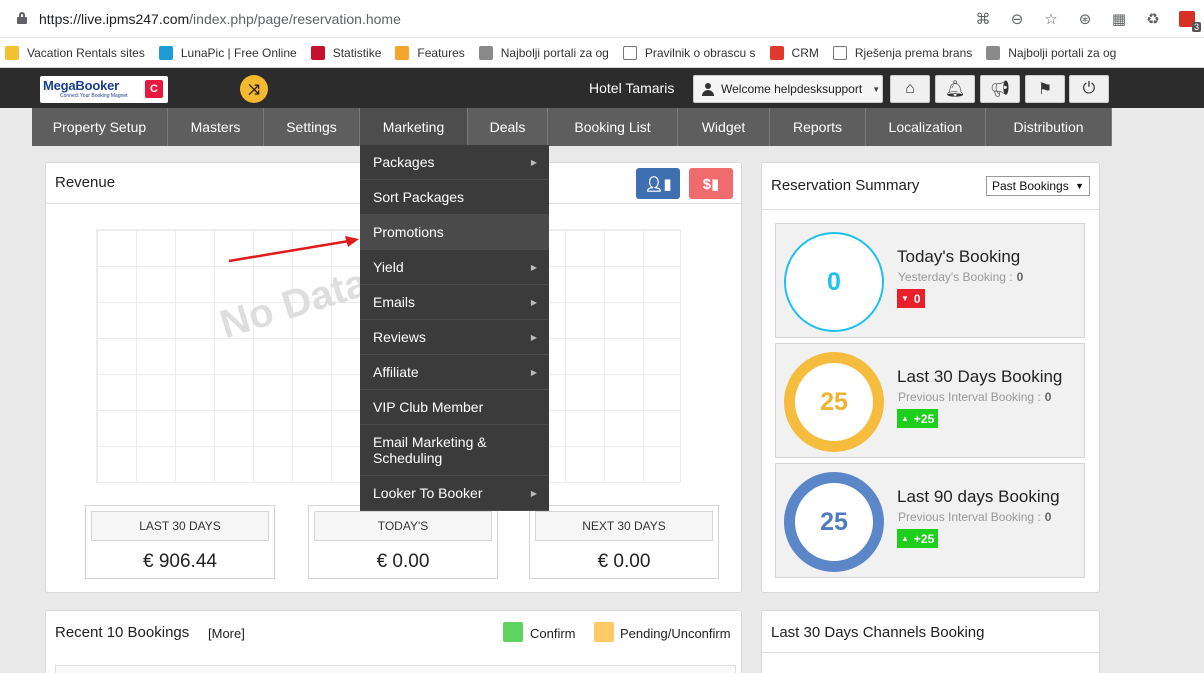  What do you see at coordinates (911, 298) in the screenshot?
I see `change-badge: ▼ 0` at bounding box center [911, 298].